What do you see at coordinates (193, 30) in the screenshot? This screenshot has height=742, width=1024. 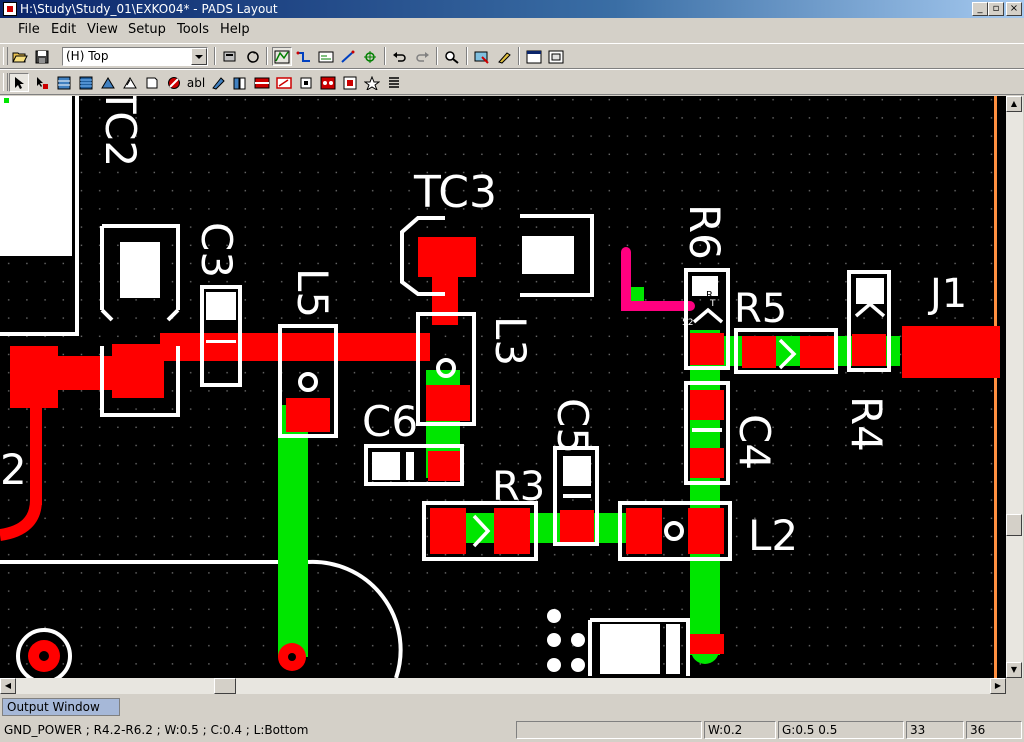 I see `menu-tools: Tools` at bounding box center [193, 30].